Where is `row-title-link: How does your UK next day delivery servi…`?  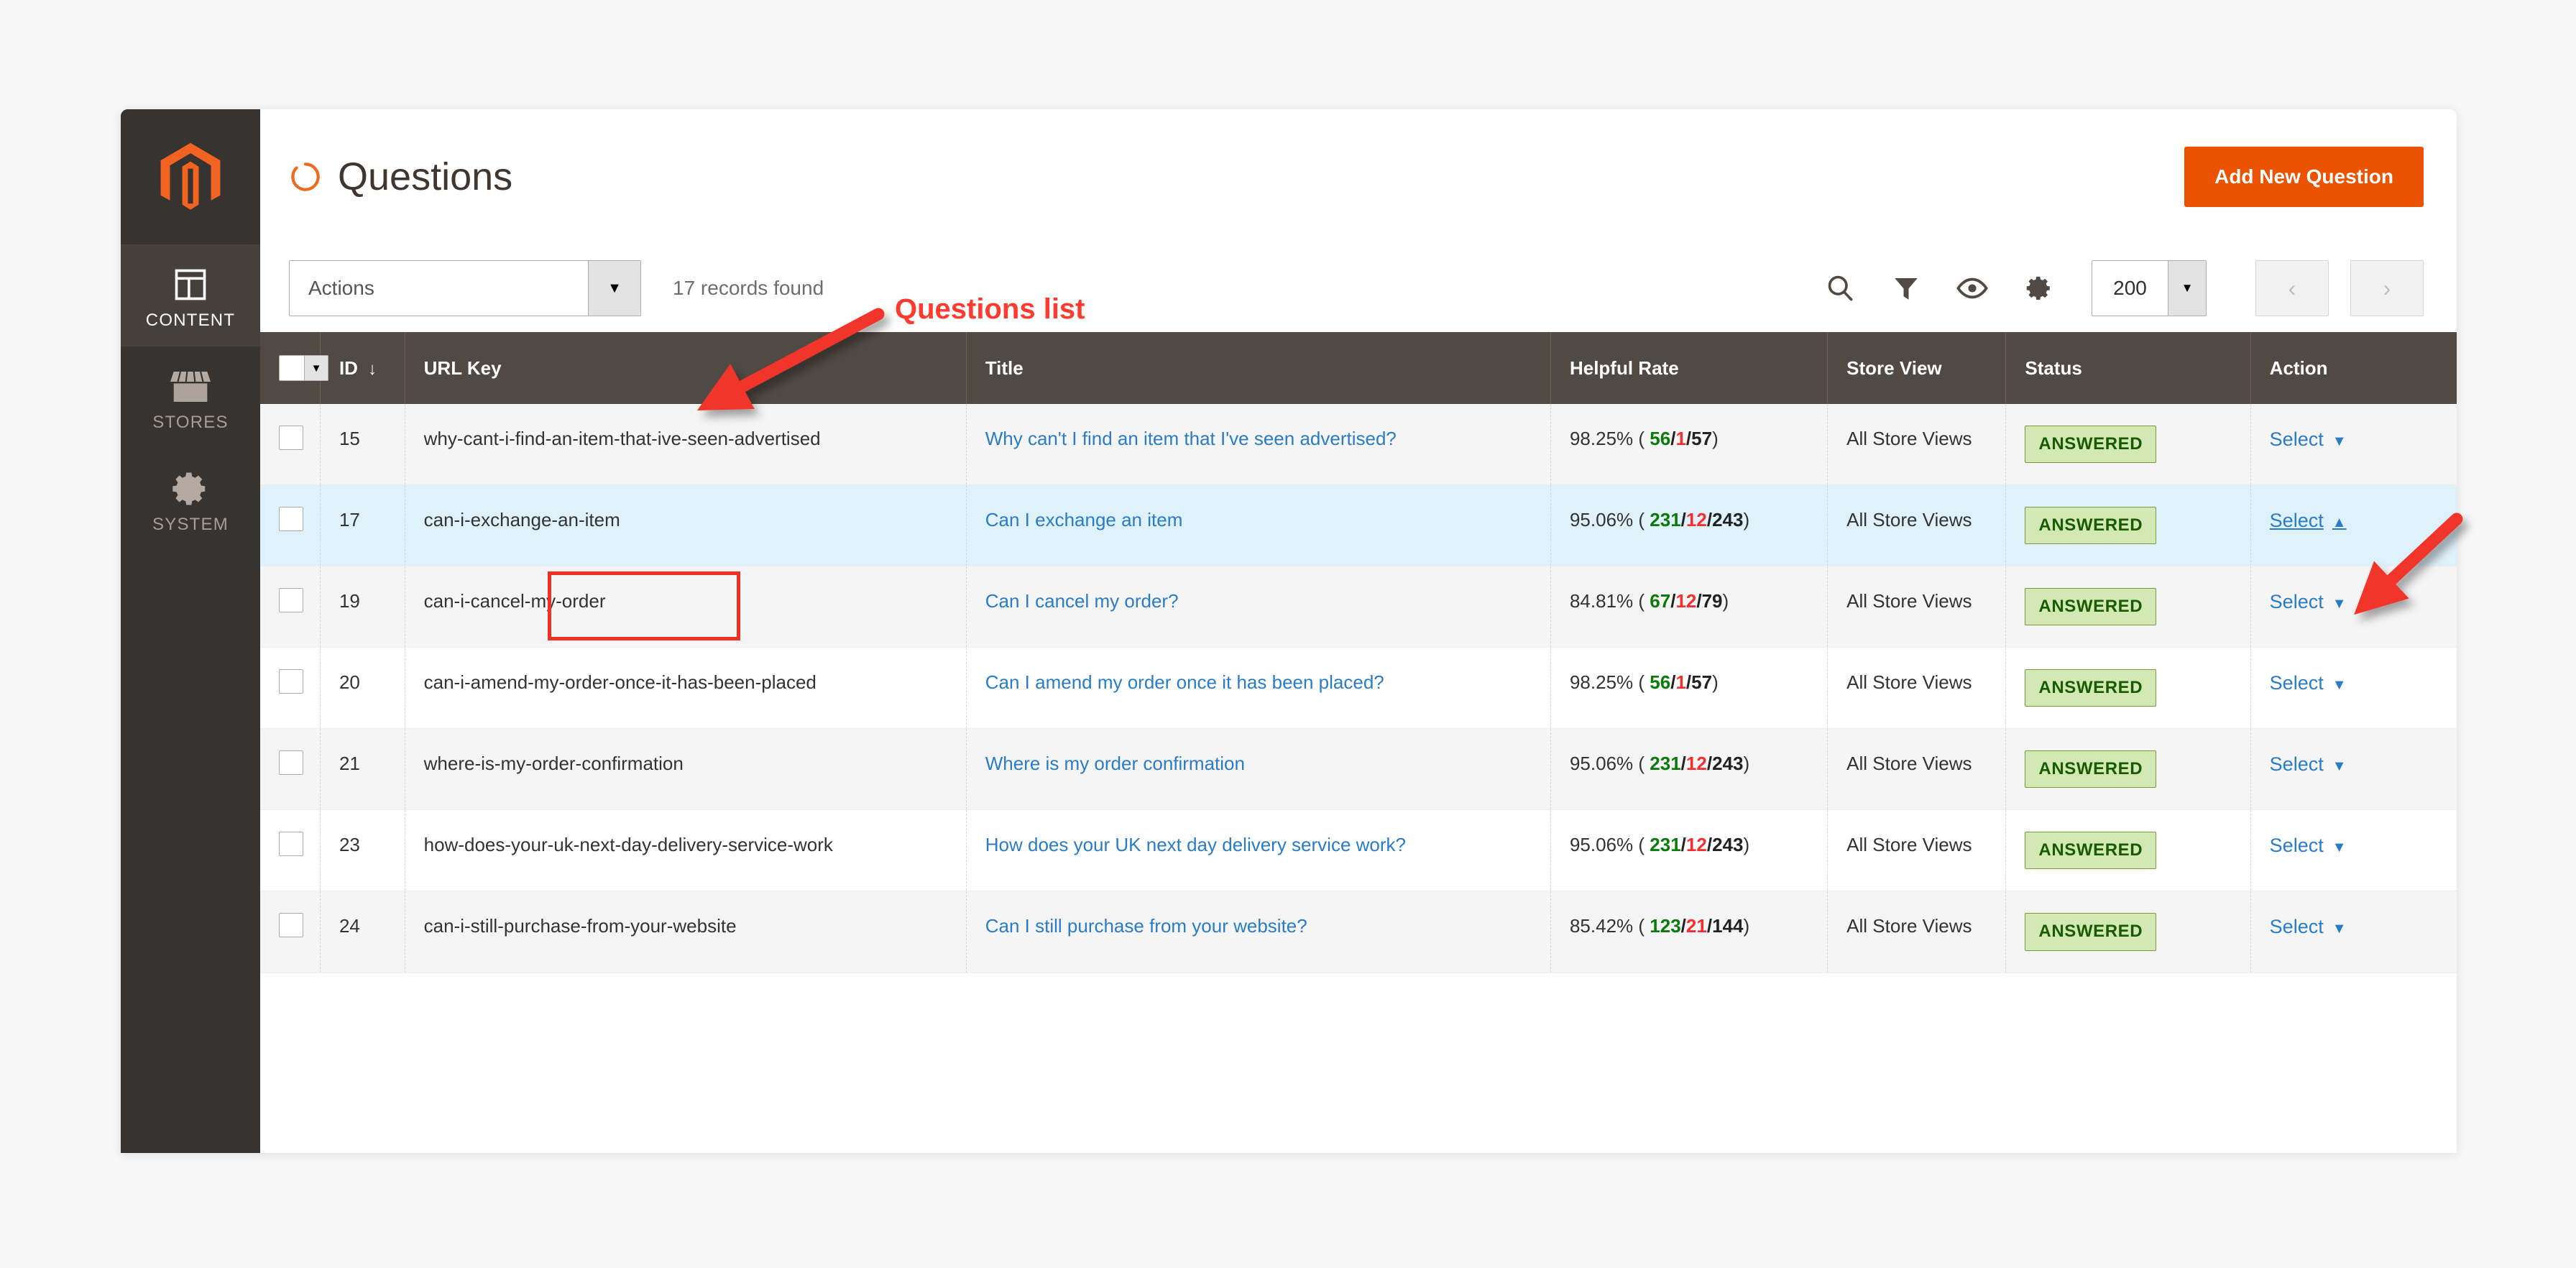
row-title-link: How does your UK next day delivery servi… is located at coordinates (1195, 844).